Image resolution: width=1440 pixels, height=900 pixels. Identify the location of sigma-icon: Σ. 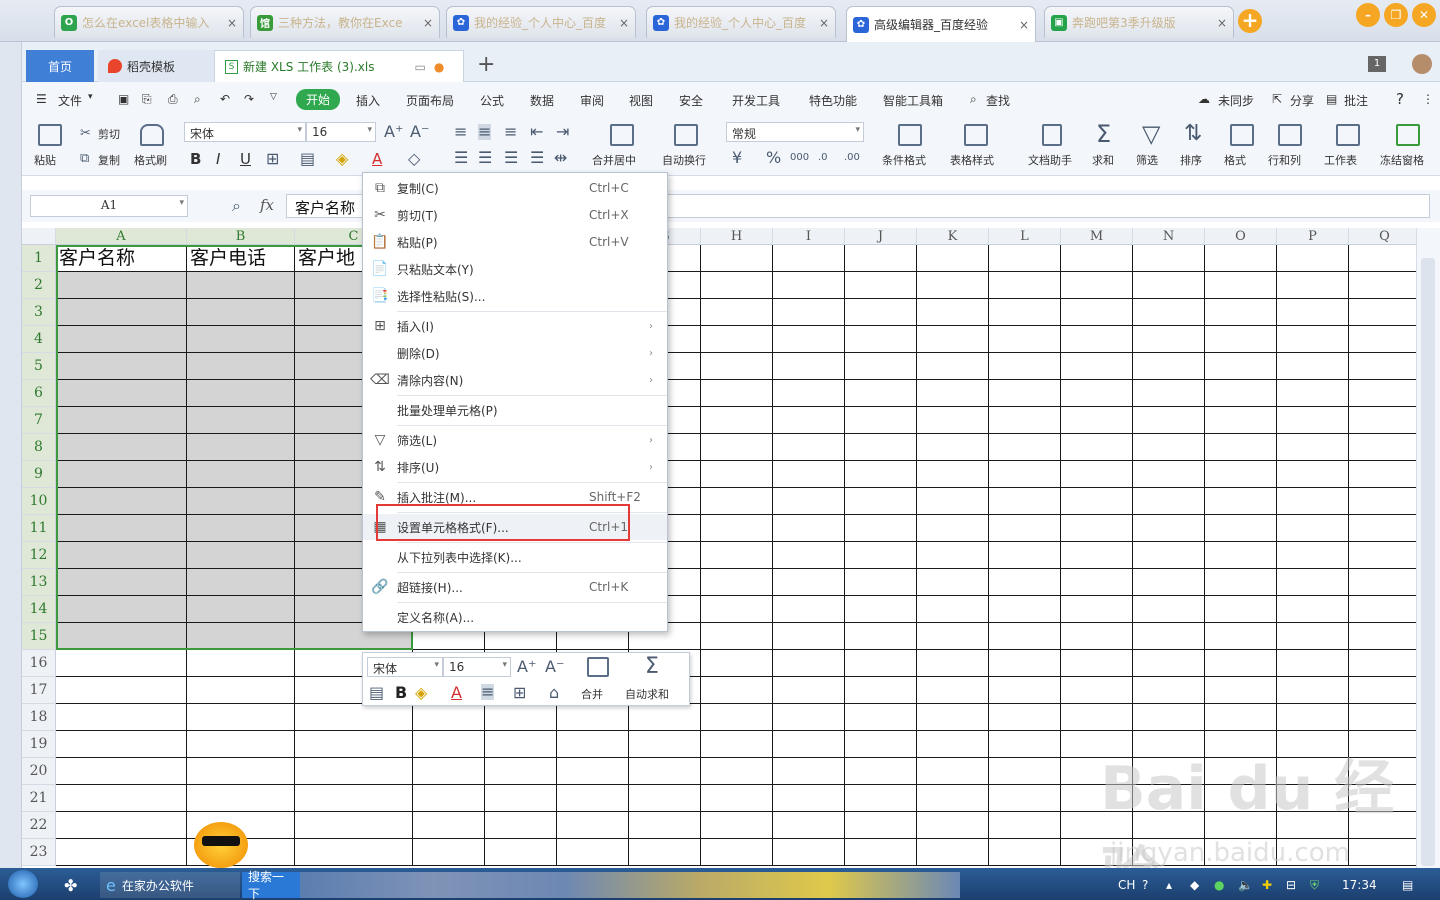
(1103, 134).